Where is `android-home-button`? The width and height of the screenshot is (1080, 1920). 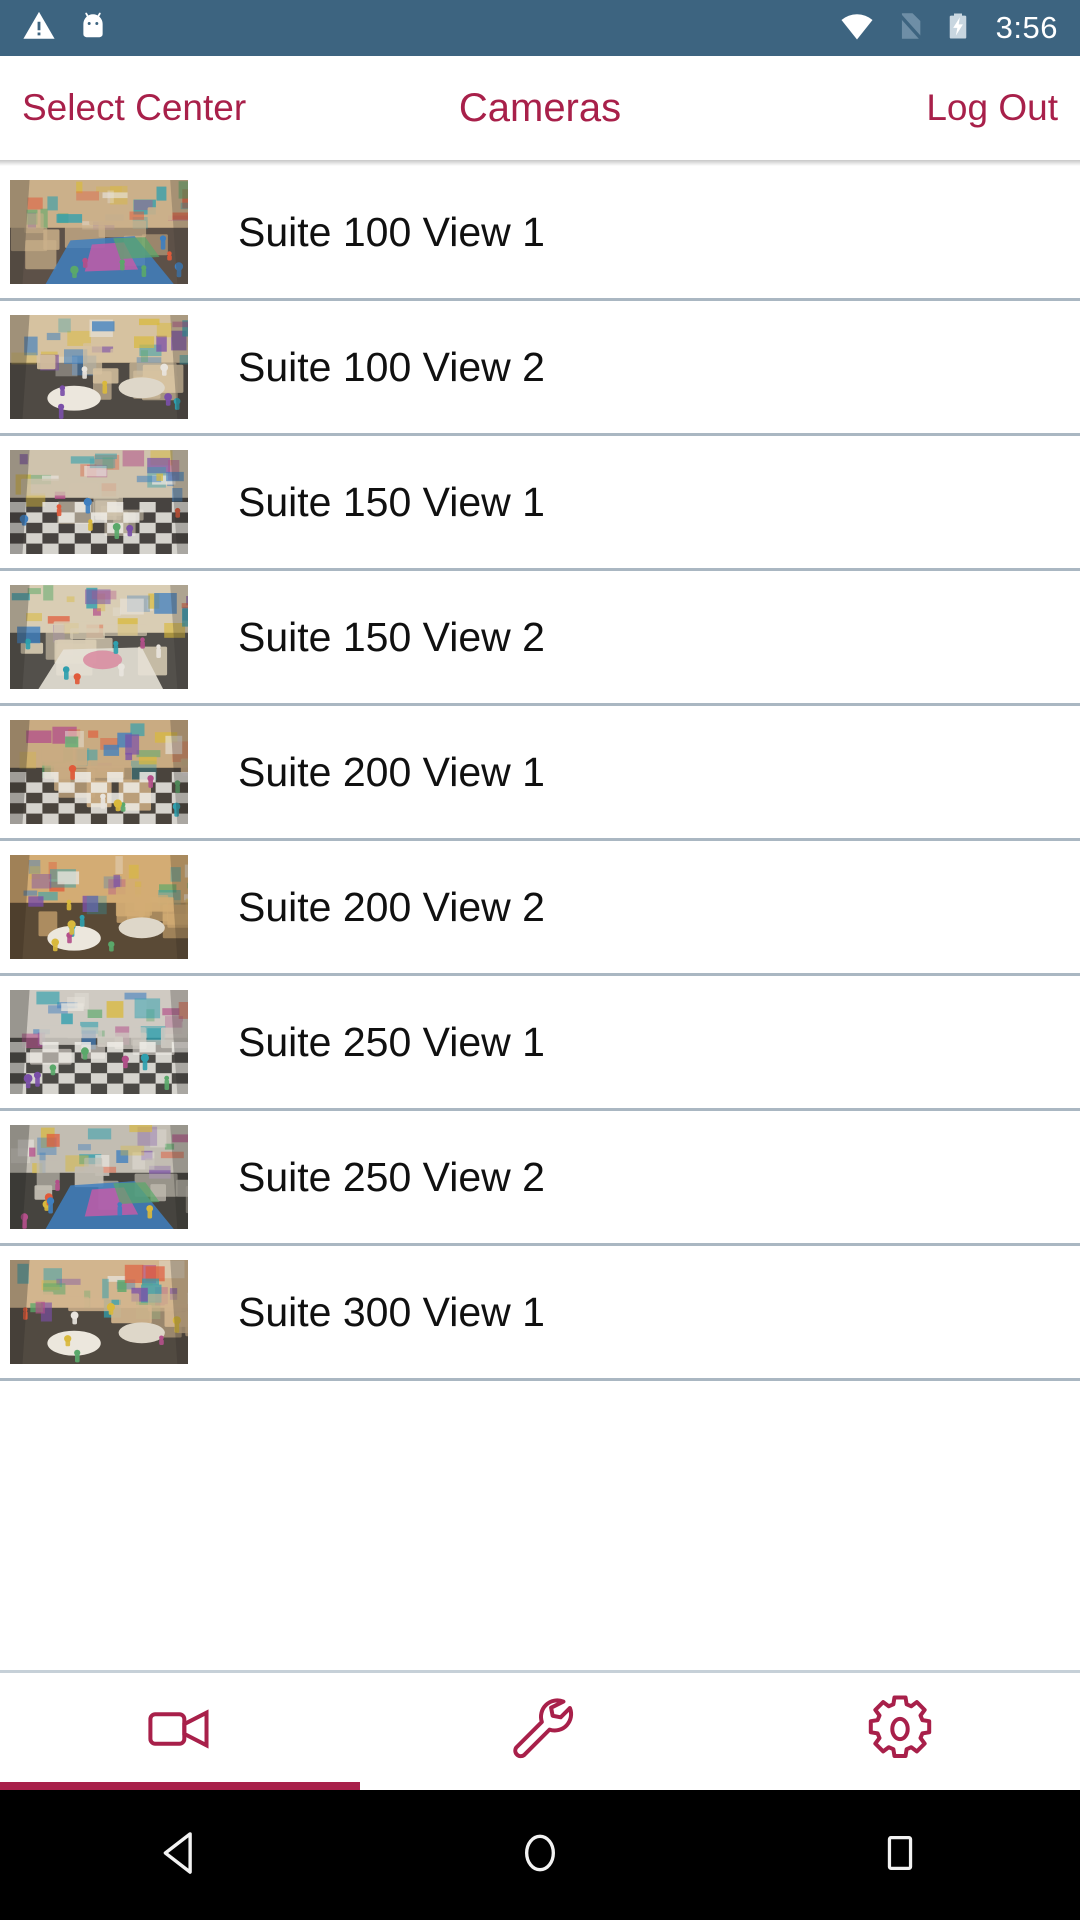 android-home-button is located at coordinates (540, 1855).